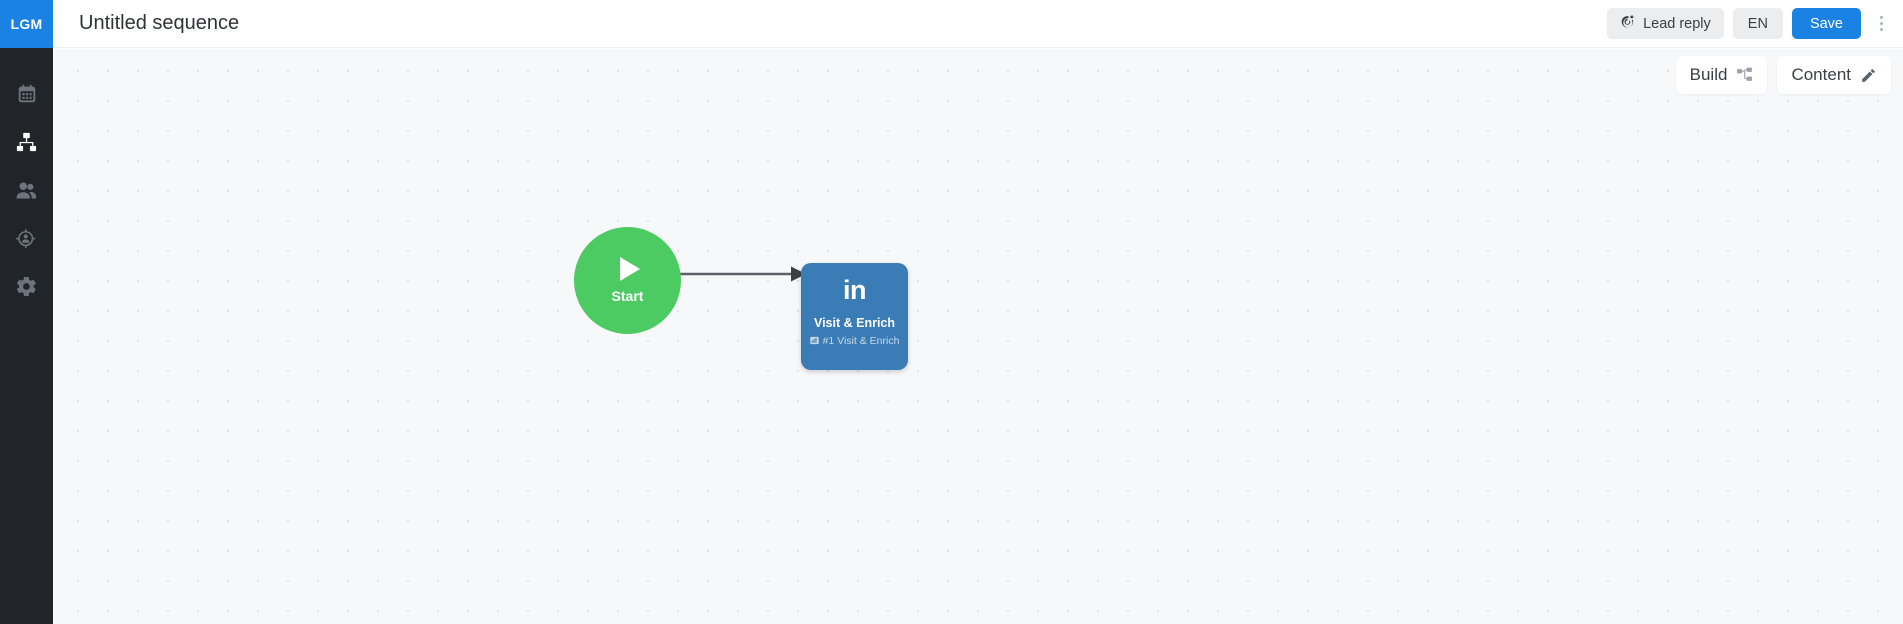 This screenshot has height=624, width=1903. I want to click on language-button: EN, so click(1757, 23).